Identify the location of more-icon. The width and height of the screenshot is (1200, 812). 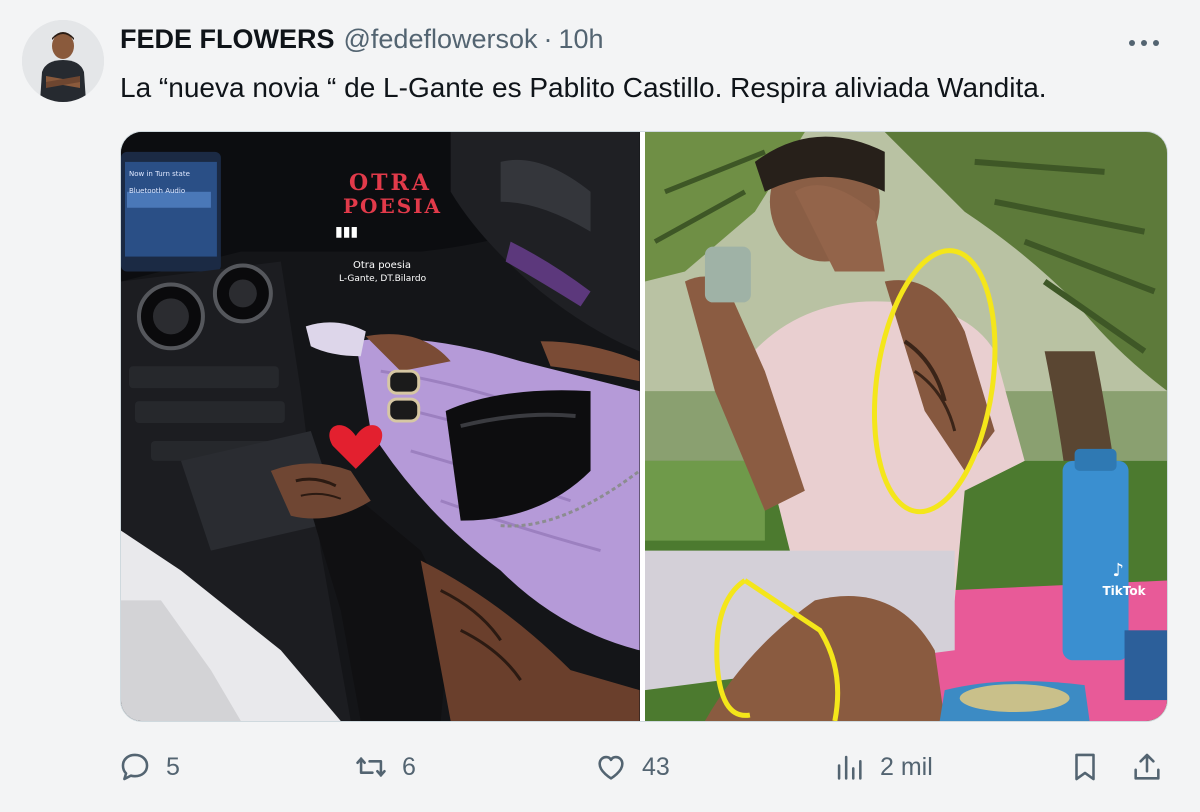
(1144, 43).